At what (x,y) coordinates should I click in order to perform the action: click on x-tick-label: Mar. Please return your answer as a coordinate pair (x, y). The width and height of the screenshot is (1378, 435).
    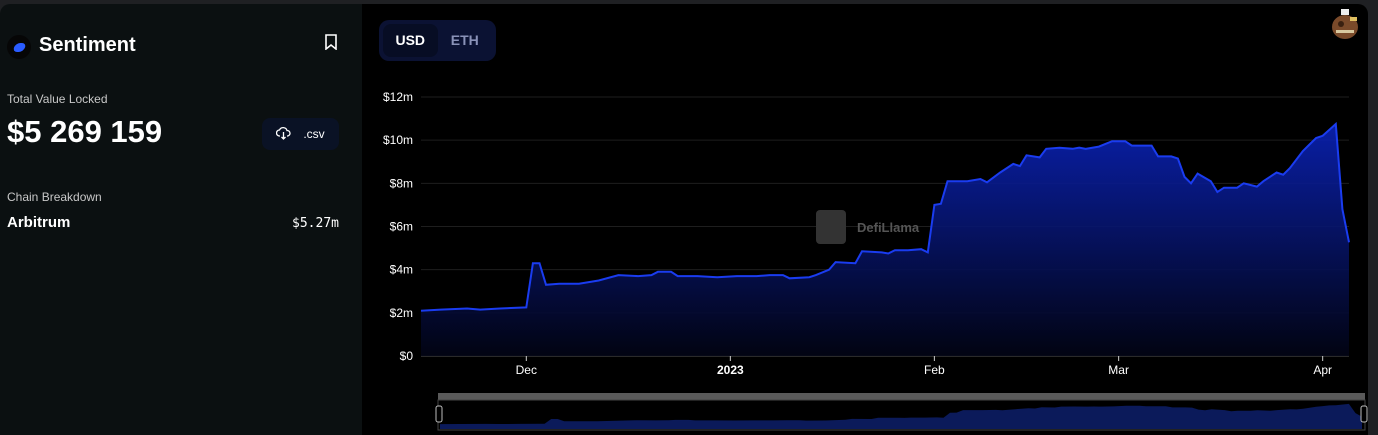
    Looking at the image, I should click on (1118, 370).